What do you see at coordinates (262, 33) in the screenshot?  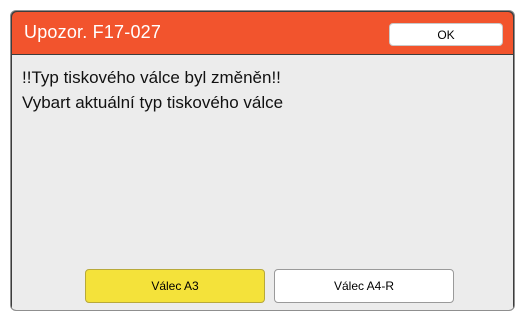 I see `dialog-title-bar: Upozor. F17-027 OK` at bounding box center [262, 33].